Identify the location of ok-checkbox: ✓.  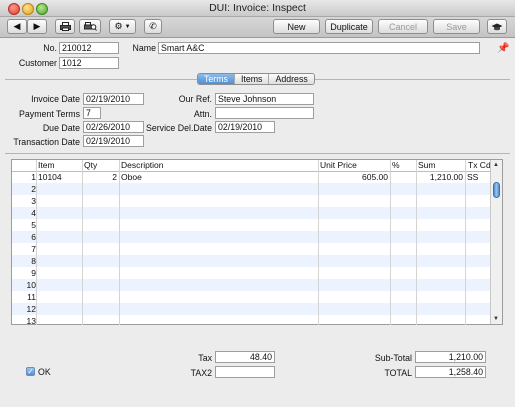
(30, 371).